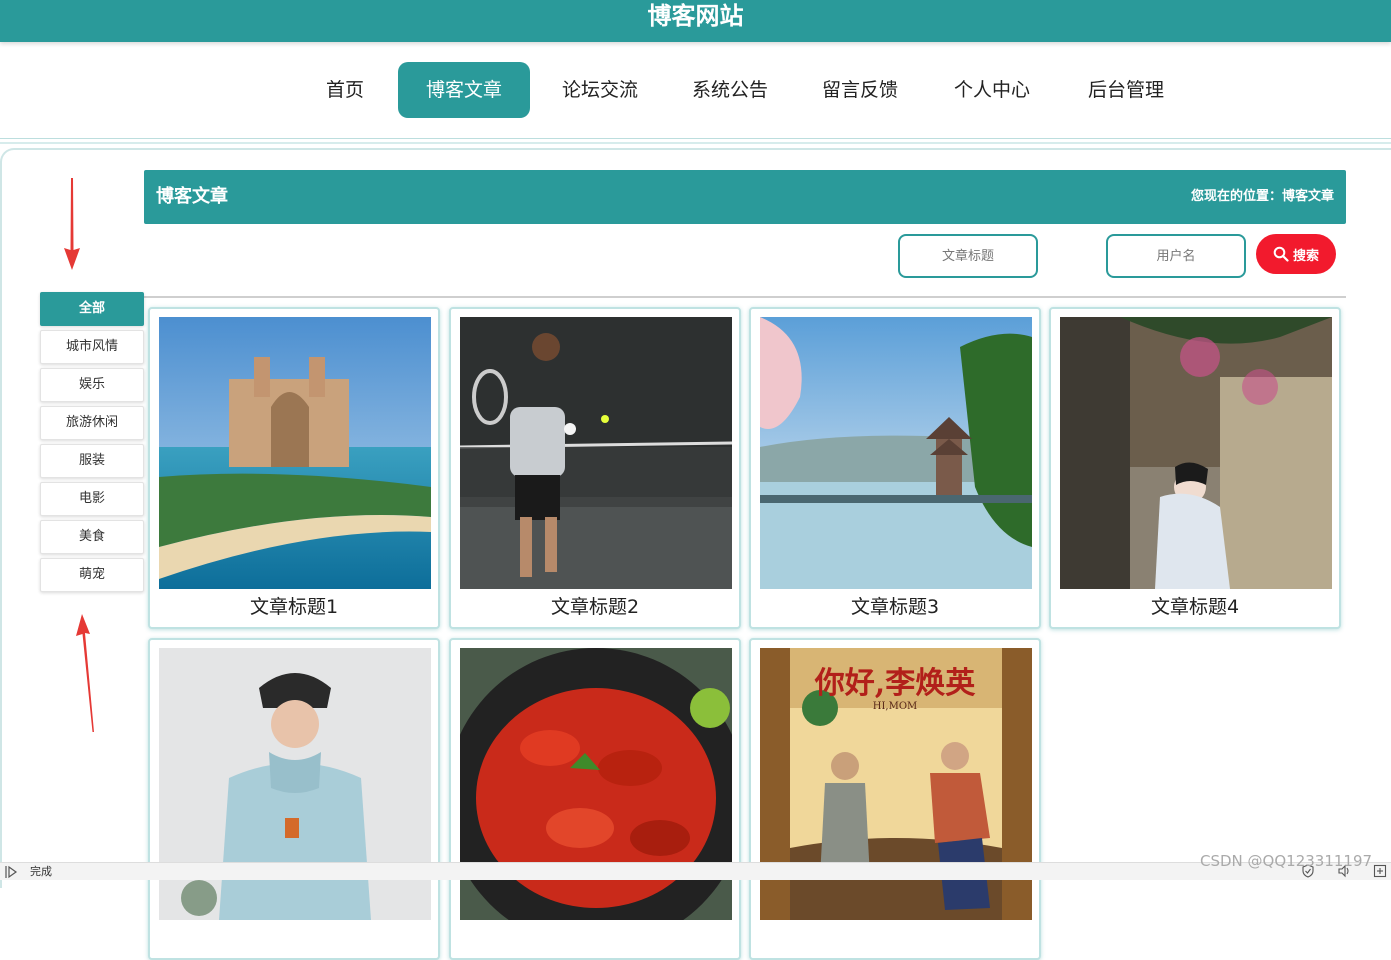  I want to click on category-pets: 萌宠, so click(92, 575).